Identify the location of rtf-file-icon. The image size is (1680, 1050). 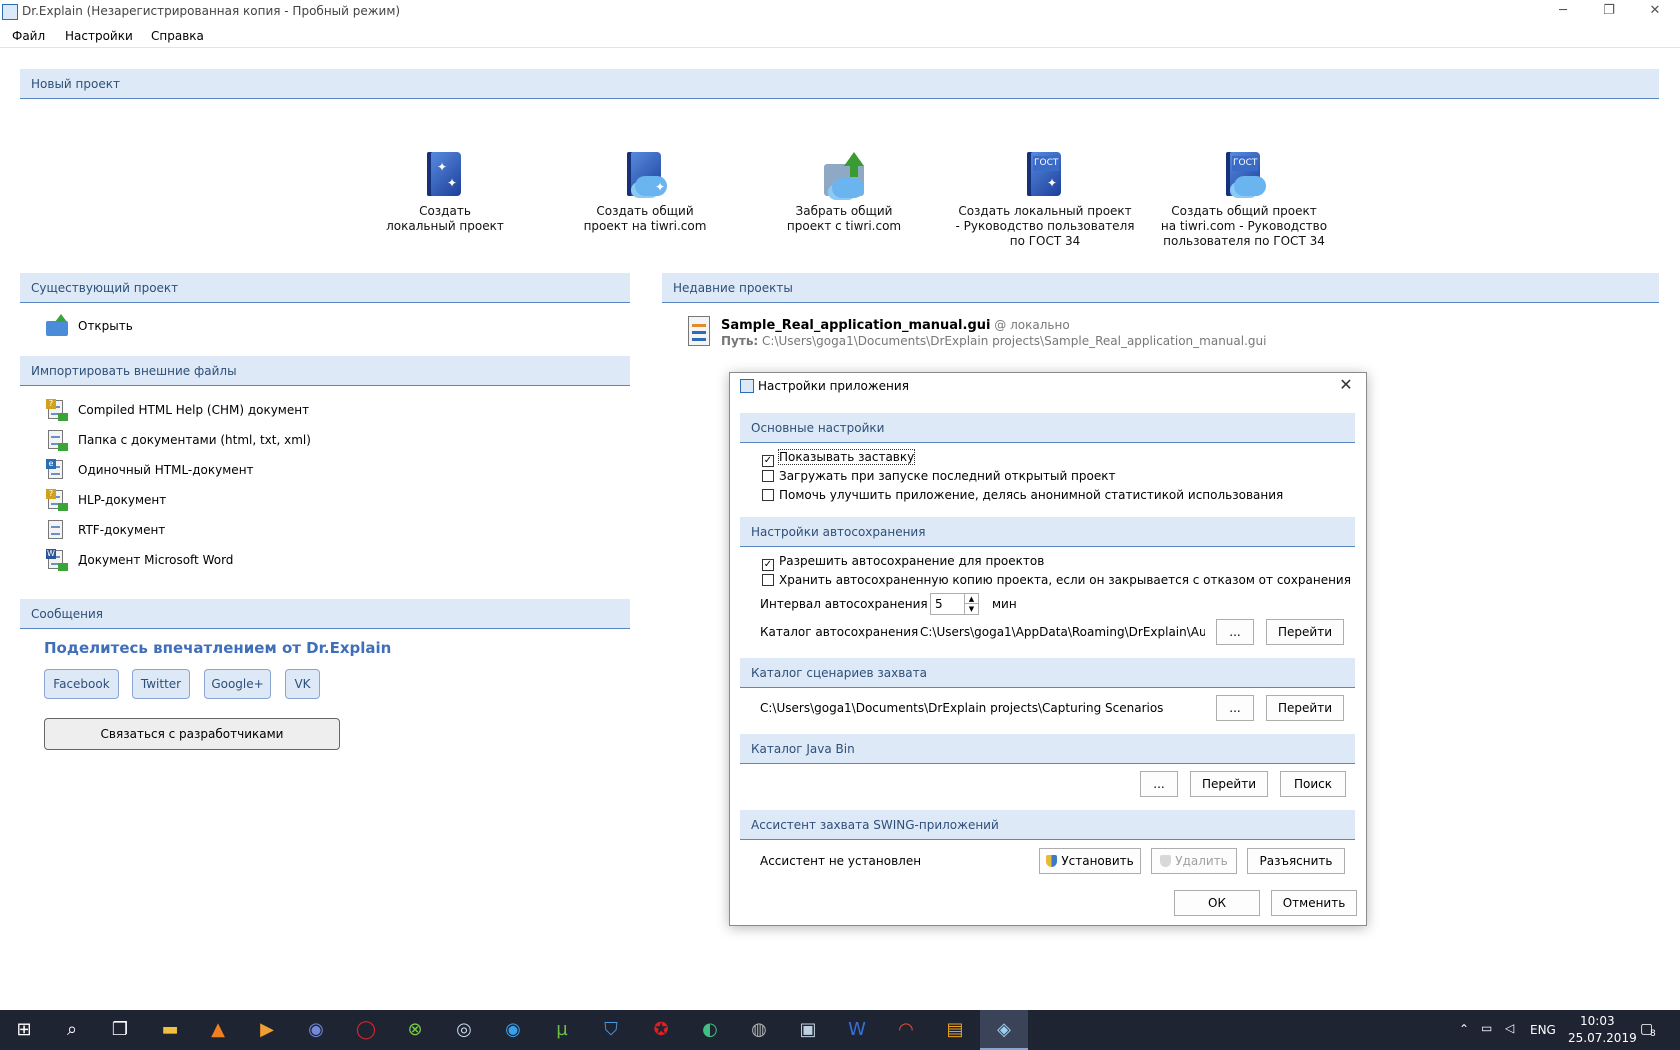
(57, 530).